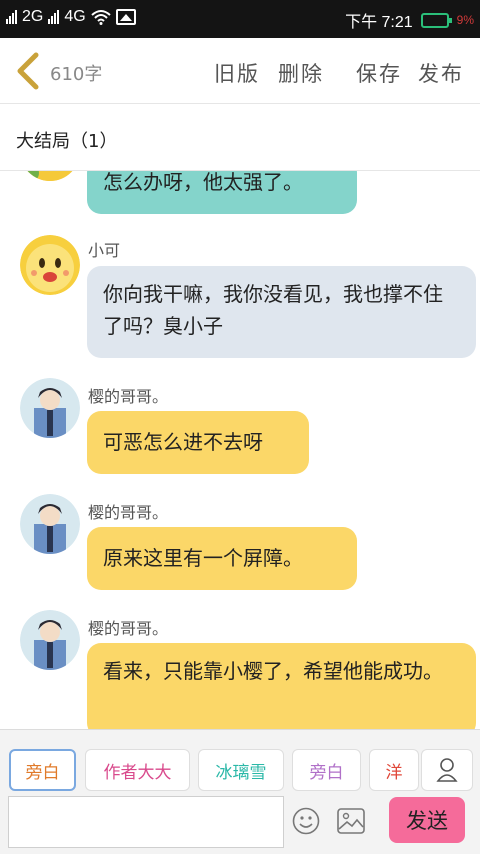 The height and width of the screenshot is (854, 480). Describe the element at coordinates (465, 20) in the screenshot. I see `battery-percent: 9%` at that location.